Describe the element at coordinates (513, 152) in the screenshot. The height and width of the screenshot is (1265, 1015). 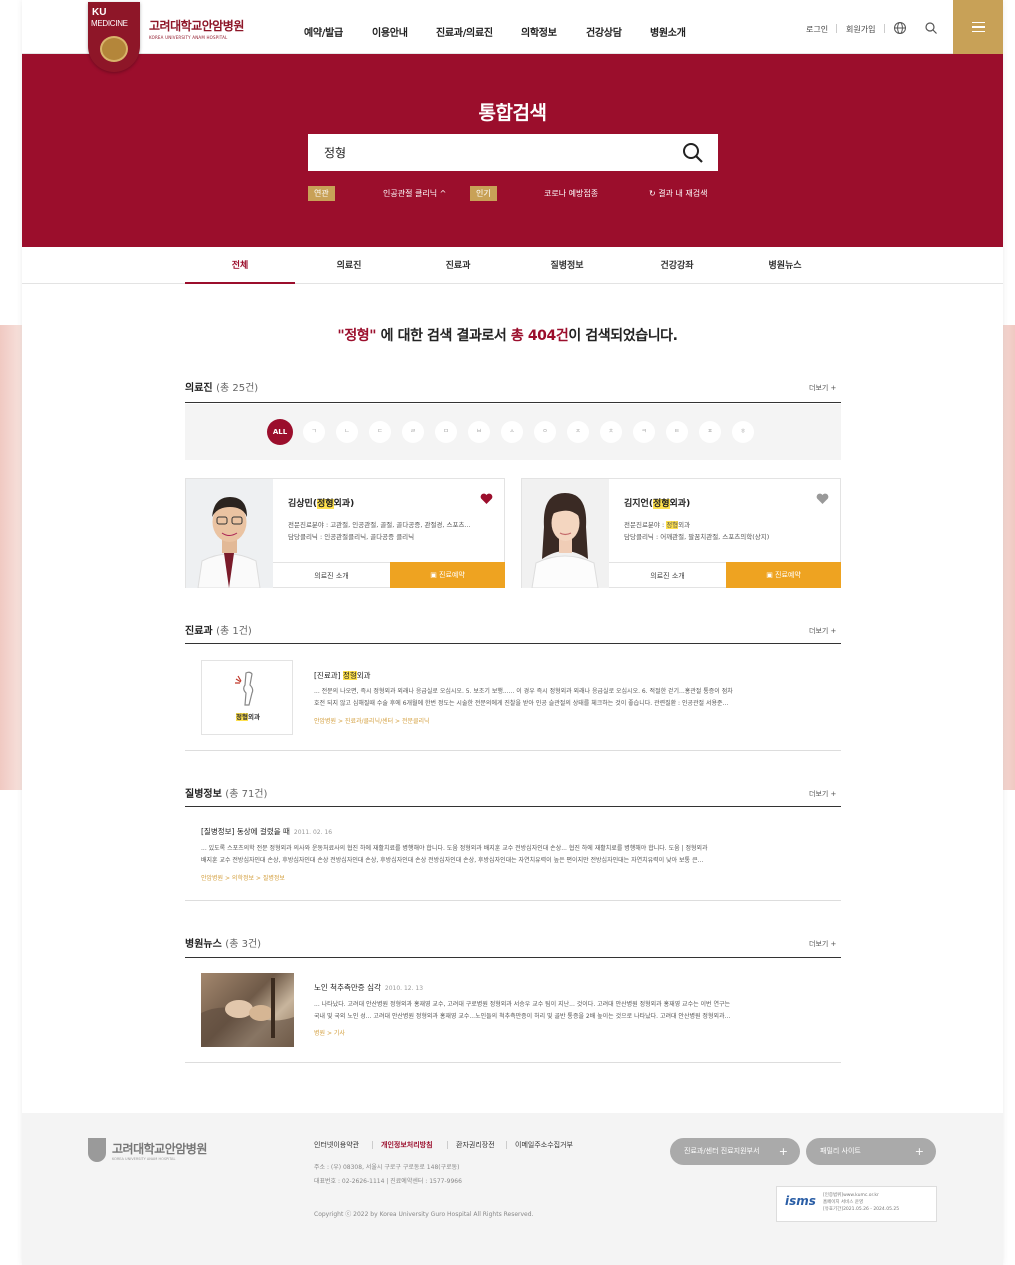
I see `search-input` at that location.